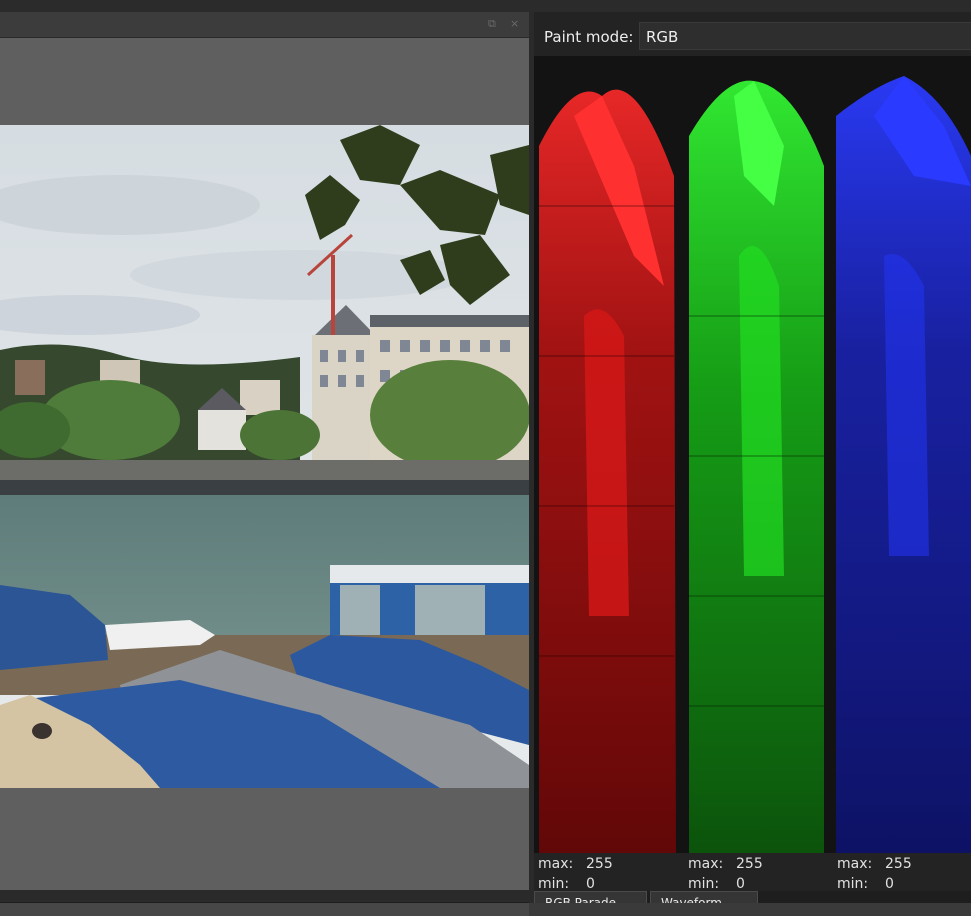 The image size is (971, 916). I want to click on red-max-label: max:, so click(556, 864).